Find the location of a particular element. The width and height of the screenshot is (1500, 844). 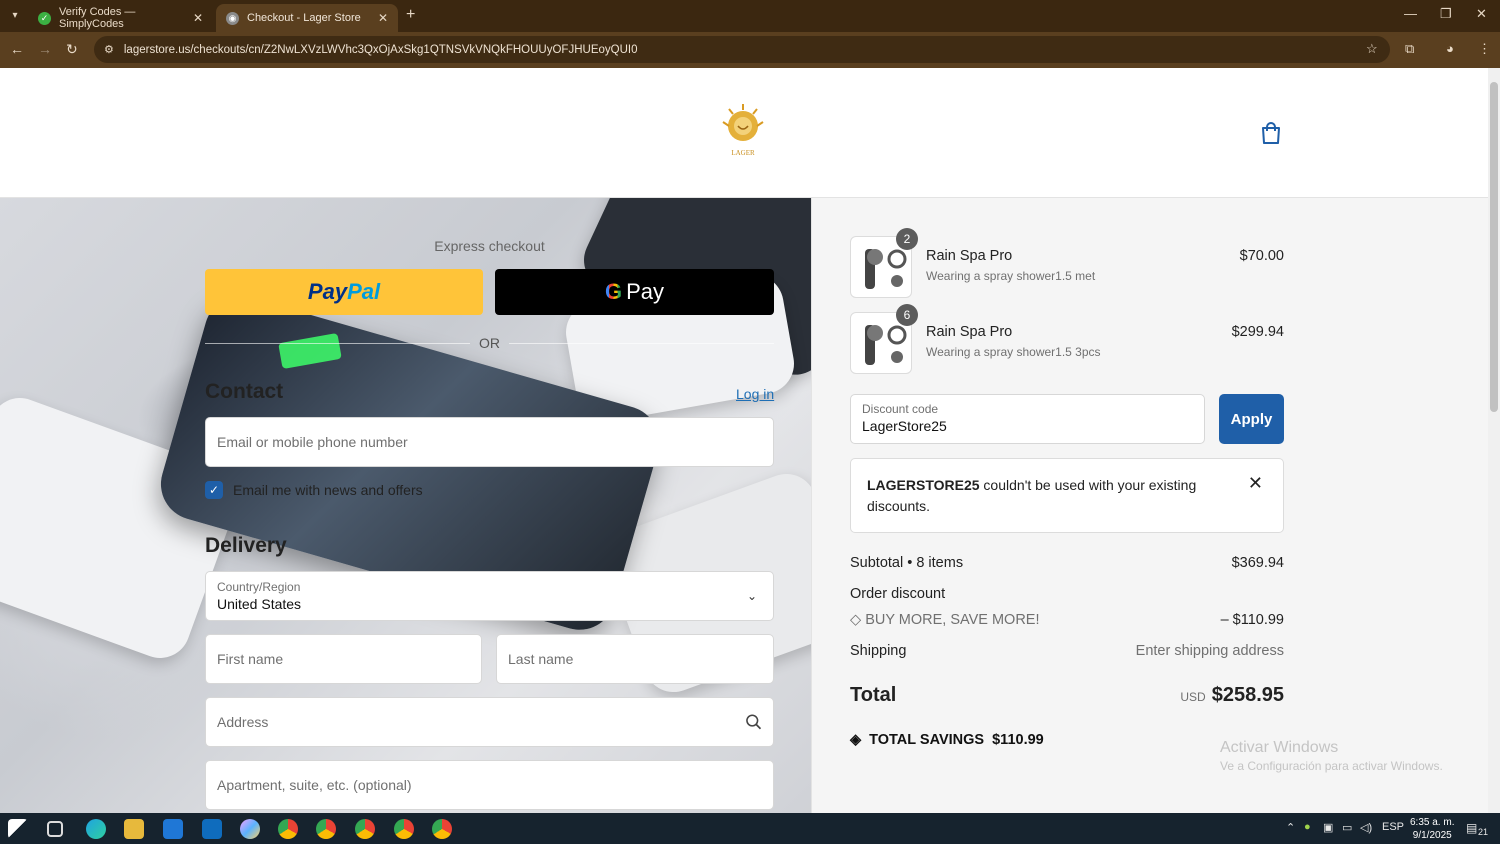

savings-label: TOTAL SAVINGS is located at coordinates (927, 740).